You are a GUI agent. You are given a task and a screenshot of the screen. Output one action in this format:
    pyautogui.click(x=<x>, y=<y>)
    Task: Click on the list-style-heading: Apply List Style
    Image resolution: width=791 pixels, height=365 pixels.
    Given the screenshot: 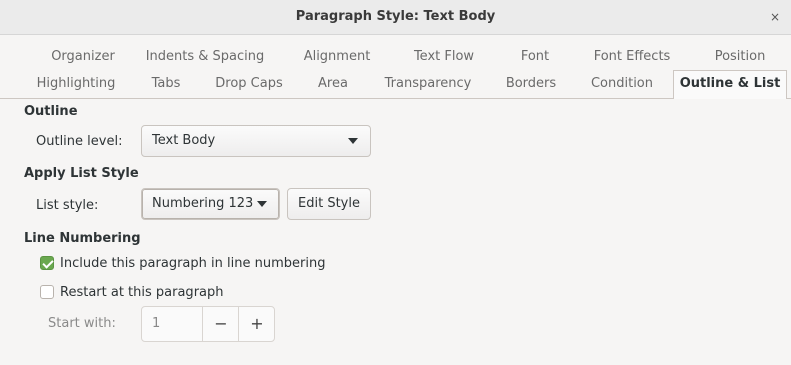 What is the action you would take?
    pyautogui.click(x=81, y=173)
    